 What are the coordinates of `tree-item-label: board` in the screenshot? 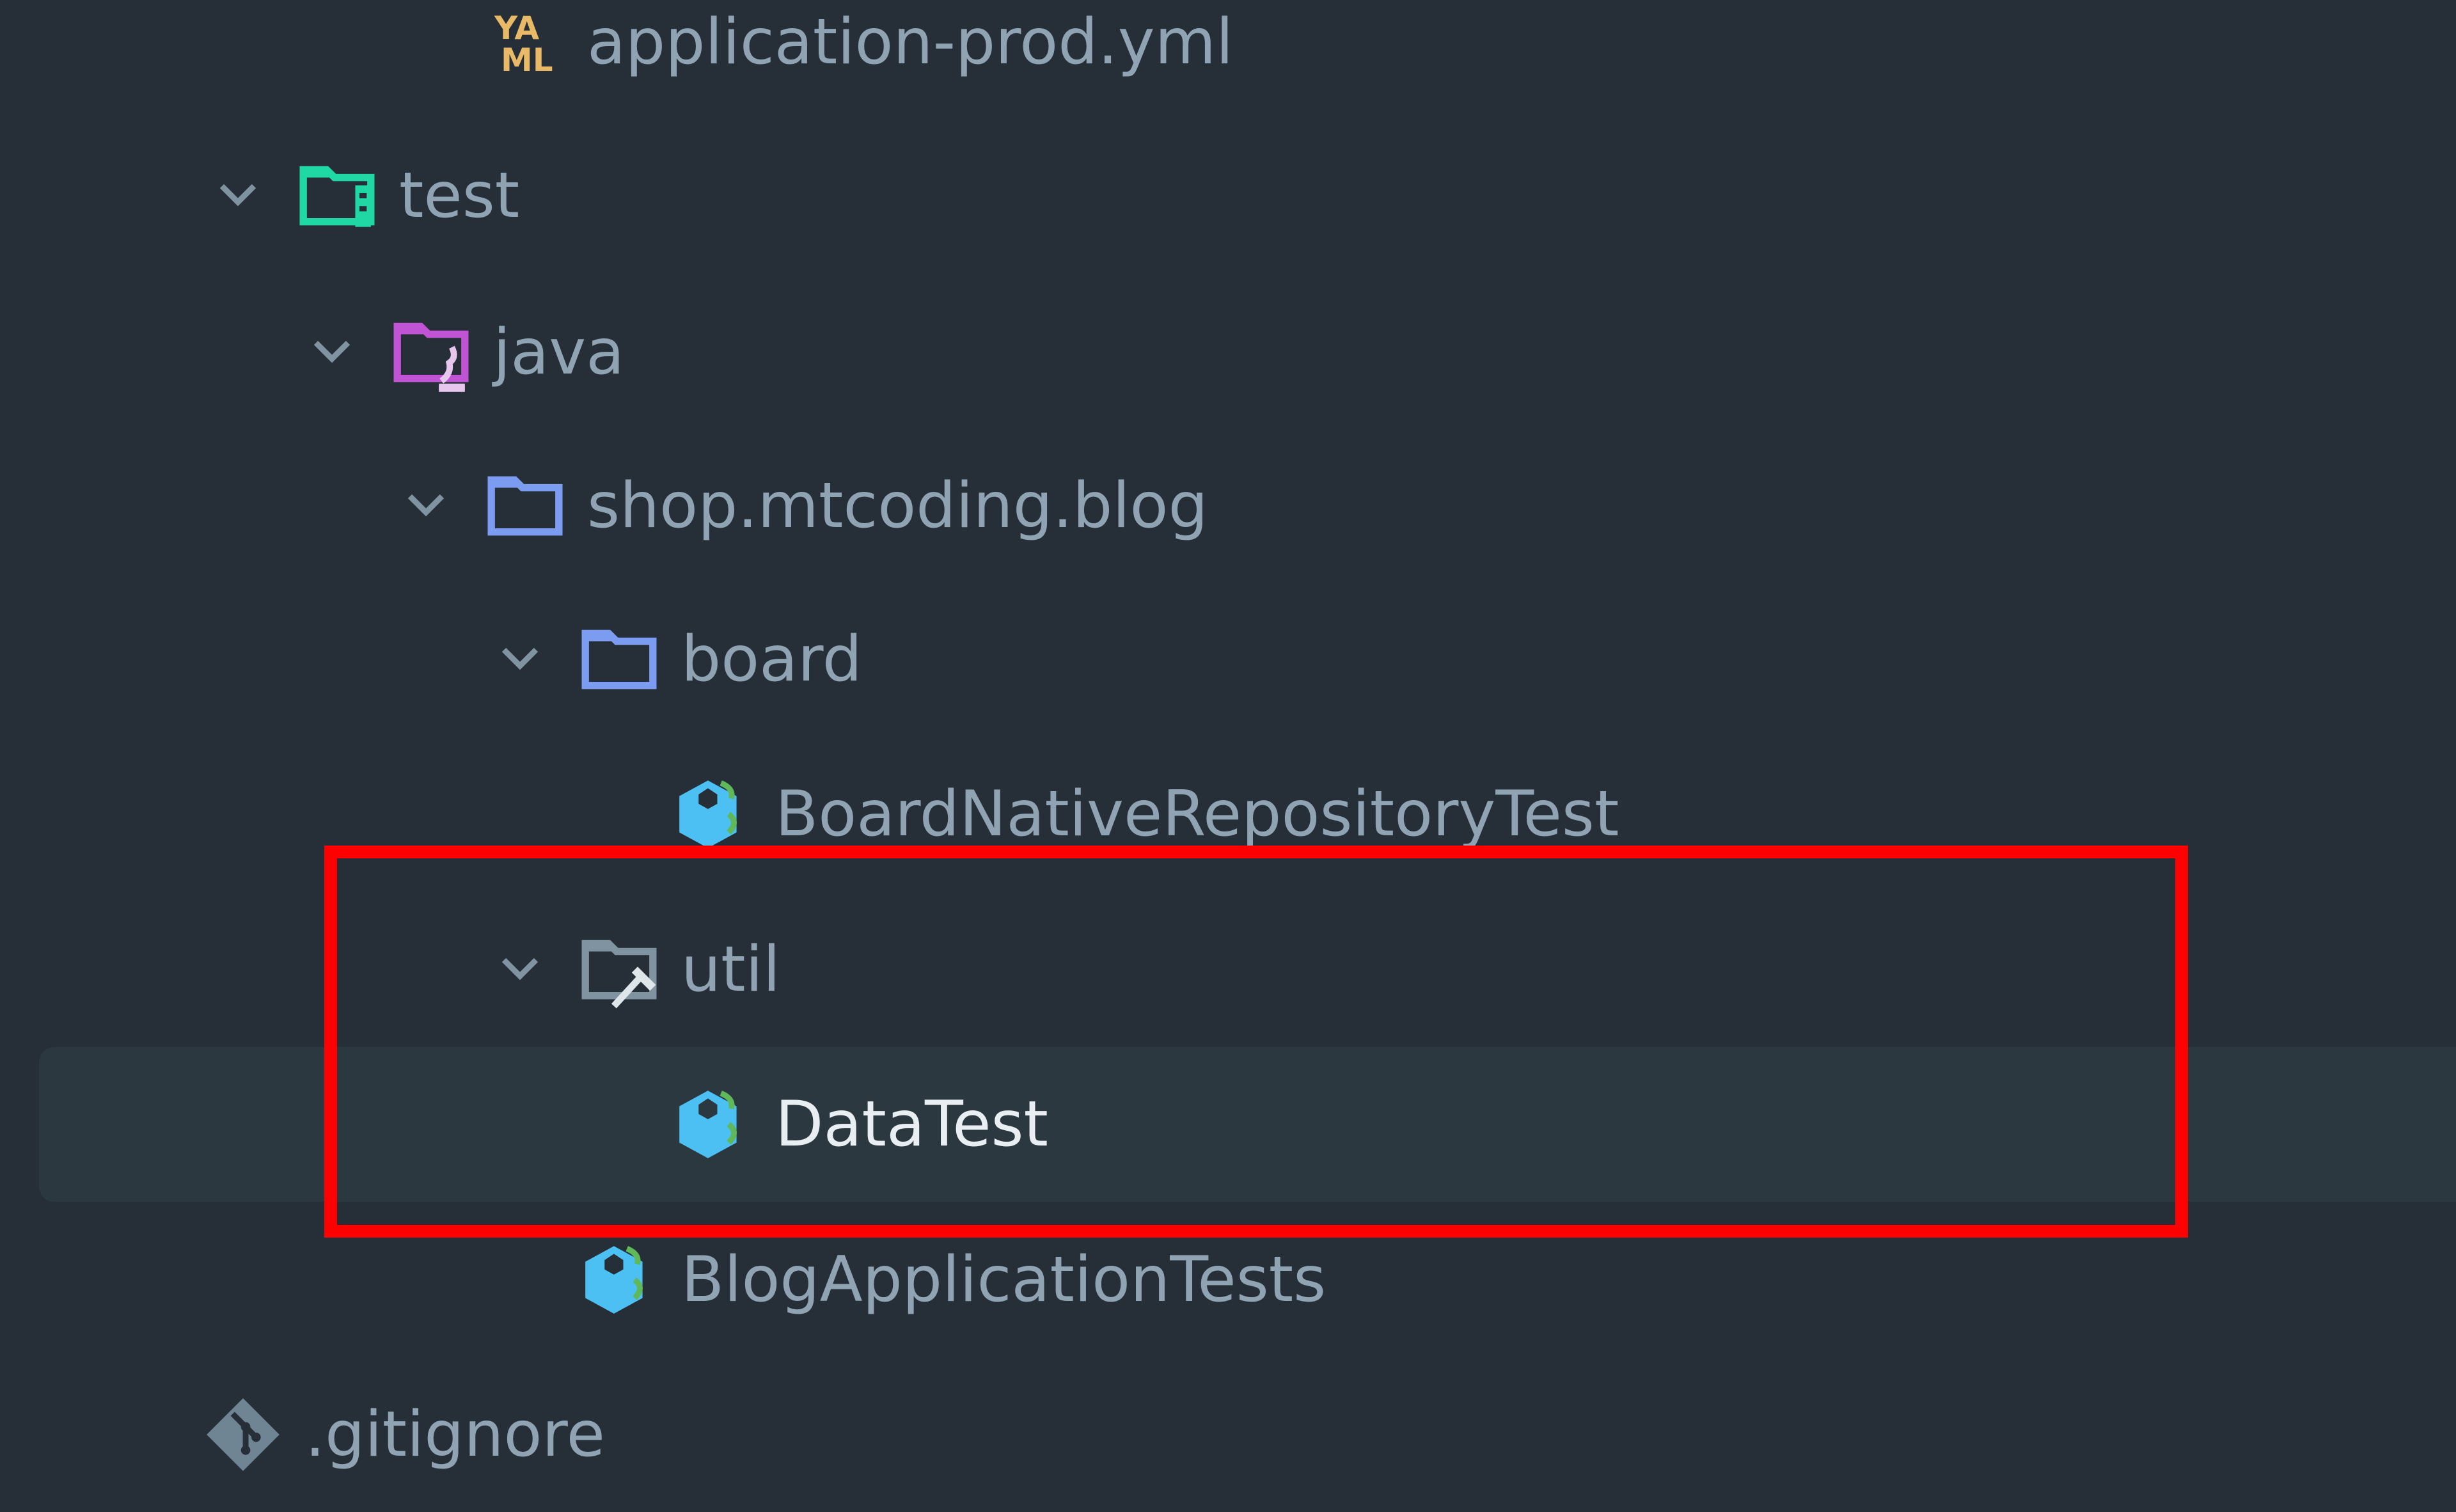 It's located at (771, 659).